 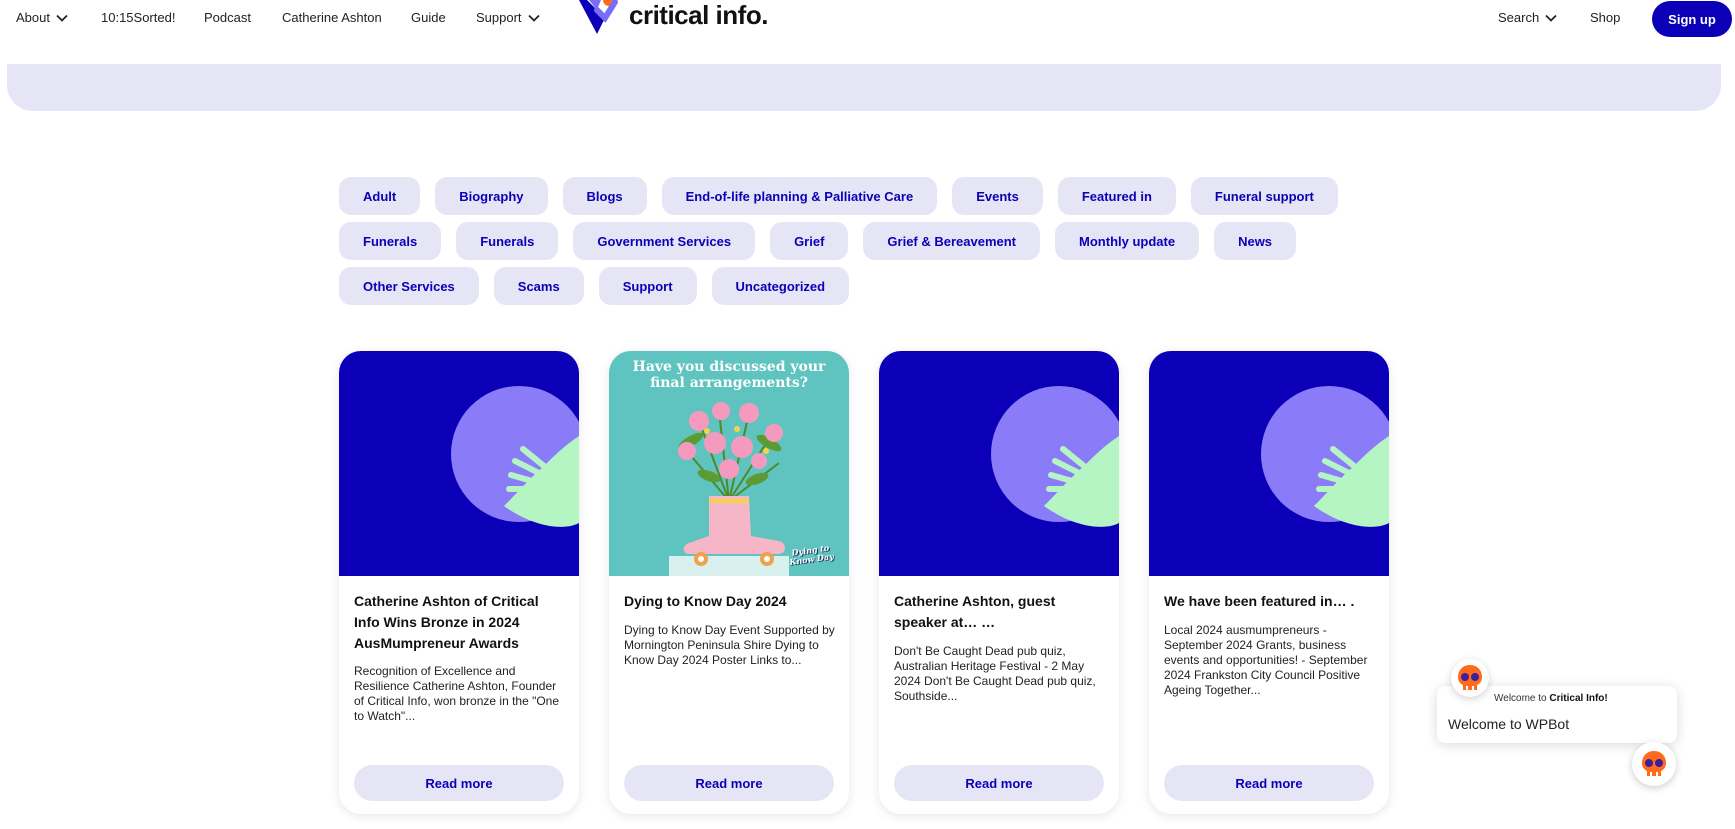 What do you see at coordinates (1127, 241) in the screenshot?
I see `category-chip-monthly-update: Monthly update` at bounding box center [1127, 241].